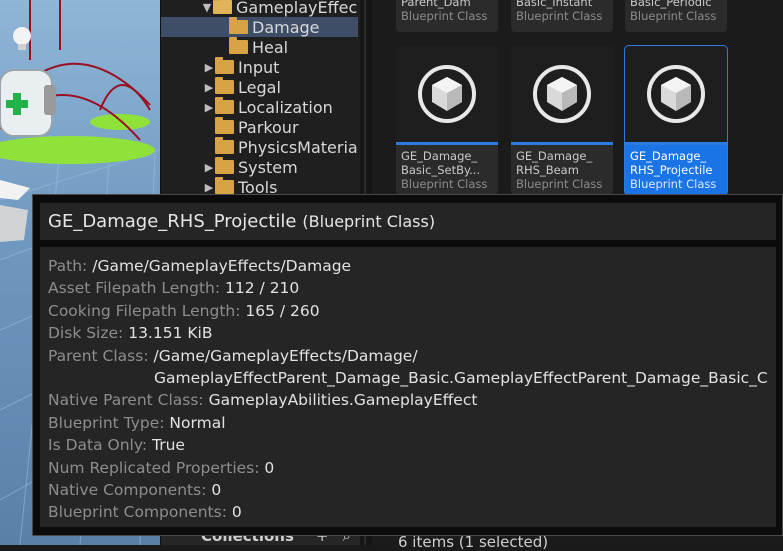 The width and height of the screenshot is (783, 551). What do you see at coordinates (286, 27) in the screenshot?
I see `tree-item-label: Damage` at bounding box center [286, 27].